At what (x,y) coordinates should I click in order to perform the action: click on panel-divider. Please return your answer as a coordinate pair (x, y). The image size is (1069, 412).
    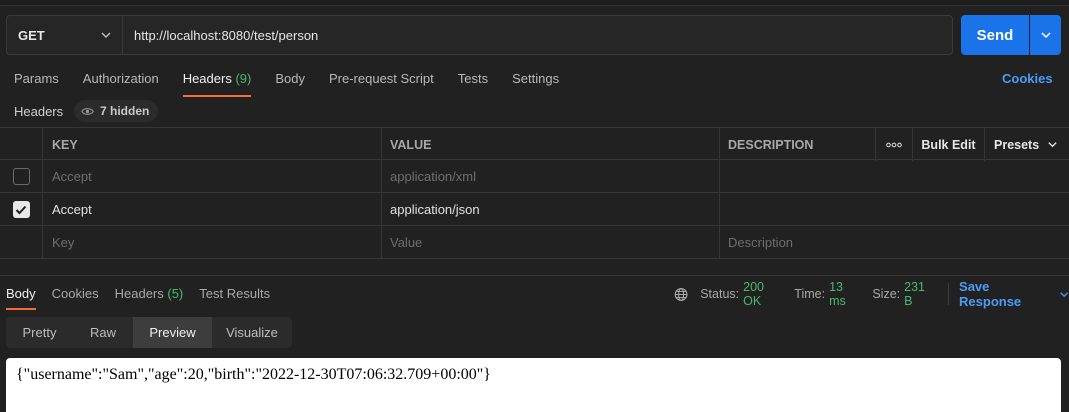
    Looking at the image, I should click on (534, 275).